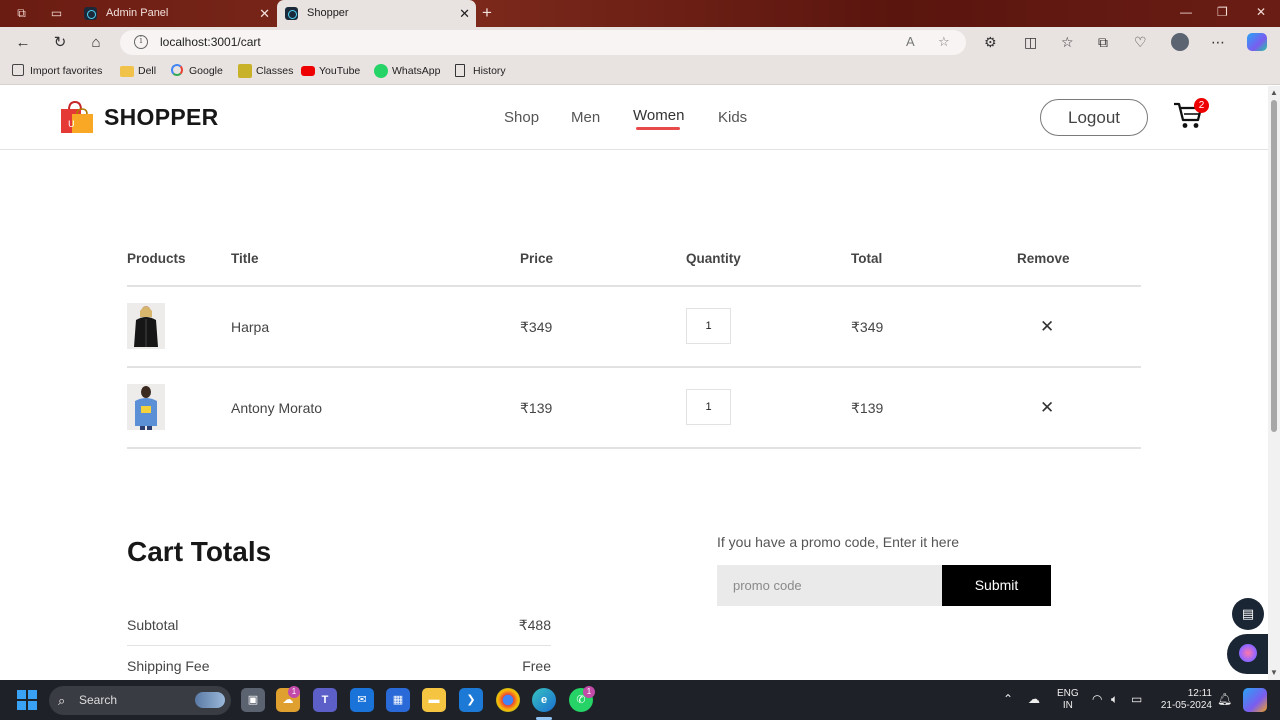 The height and width of the screenshot is (720, 1280). What do you see at coordinates (1030, 42) in the screenshot?
I see `split-screen-icon: ◫` at bounding box center [1030, 42].